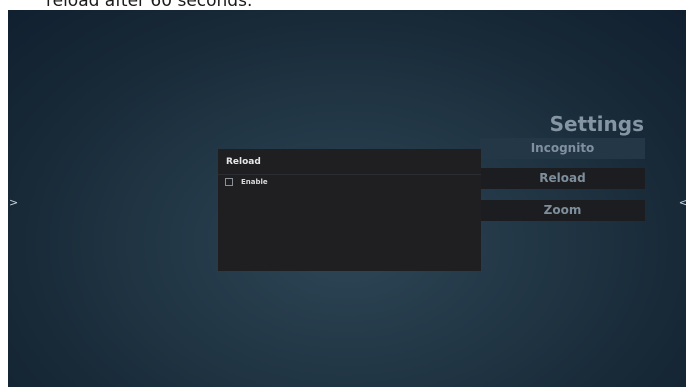 The width and height of the screenshot is (686, 387). What do you see at coordinates (229, 182) in the screenshot?
I see `enable-checkbox` at bounding box center [229, 182].